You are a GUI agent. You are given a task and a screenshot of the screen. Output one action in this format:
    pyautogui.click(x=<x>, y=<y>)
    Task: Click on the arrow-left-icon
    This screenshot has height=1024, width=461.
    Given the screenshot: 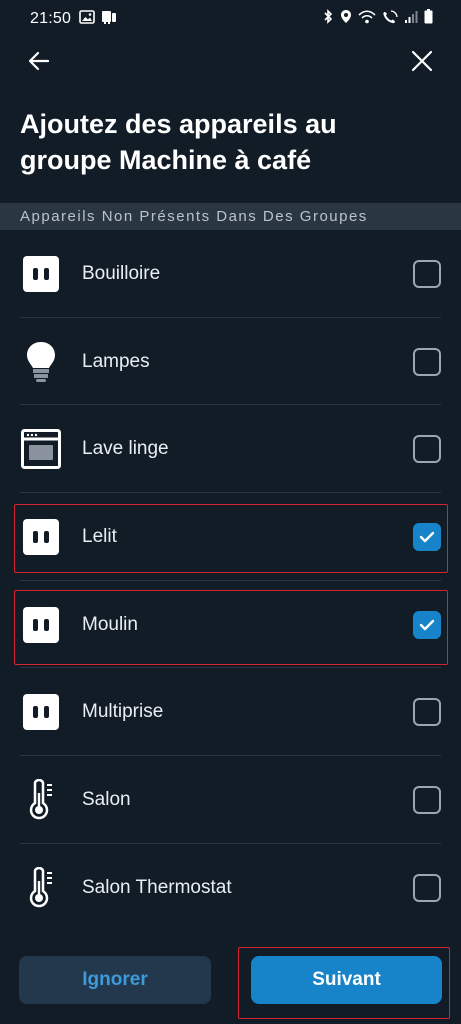 What is the action you would take?
    pyautogui.click(x=39, y=61)
    